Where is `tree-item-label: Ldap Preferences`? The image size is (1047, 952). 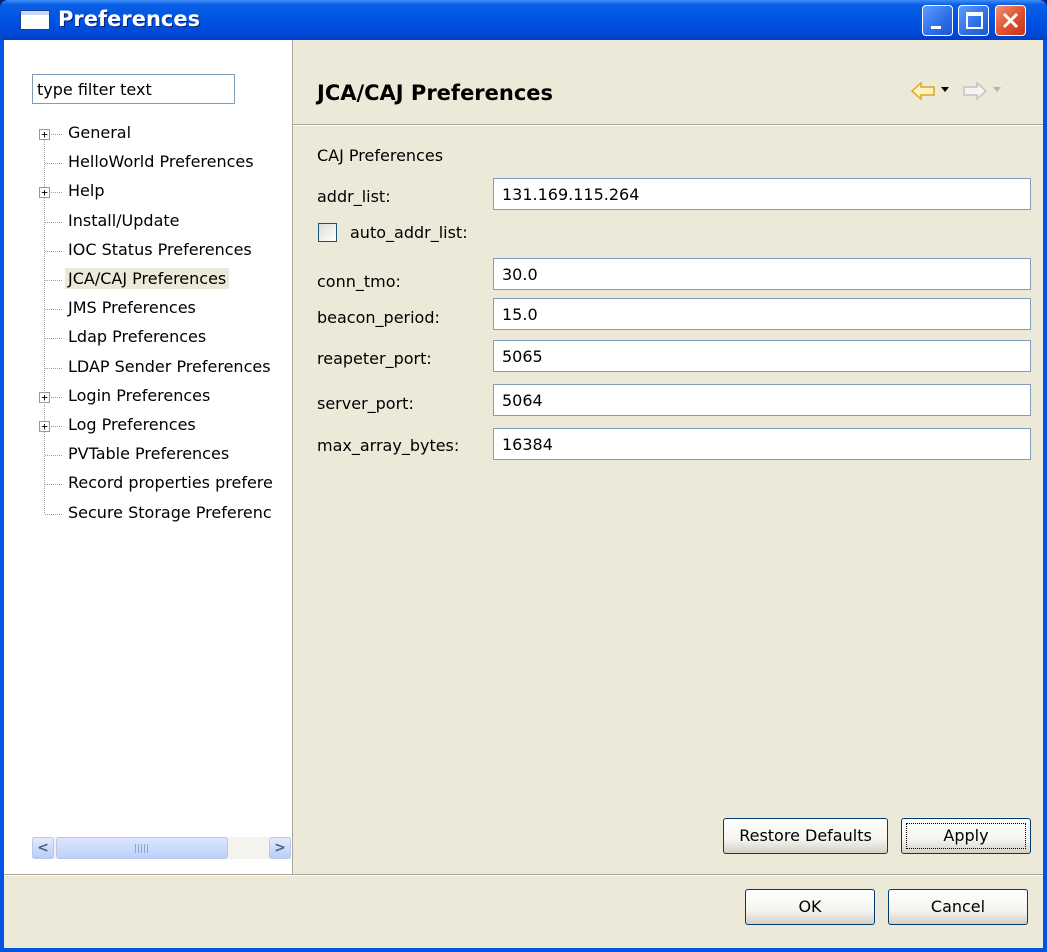
tree-item-label: Ldap Preferences is located at coordinates (137, 337).